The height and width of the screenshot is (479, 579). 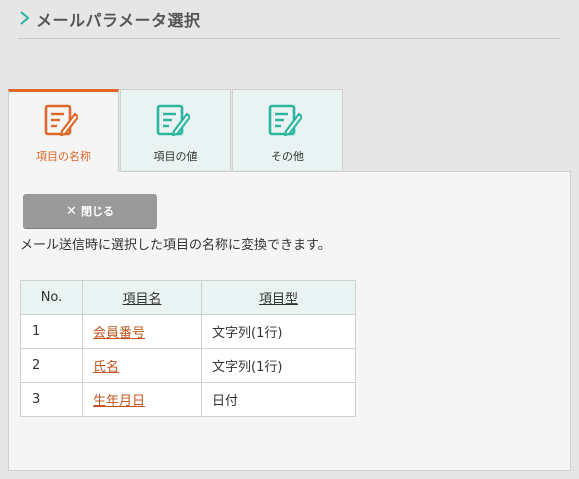 What do you see at coordinates (175, 156) in the screenshot?
I see `tab-label: 項目の値` at bounding box center [175, 156].